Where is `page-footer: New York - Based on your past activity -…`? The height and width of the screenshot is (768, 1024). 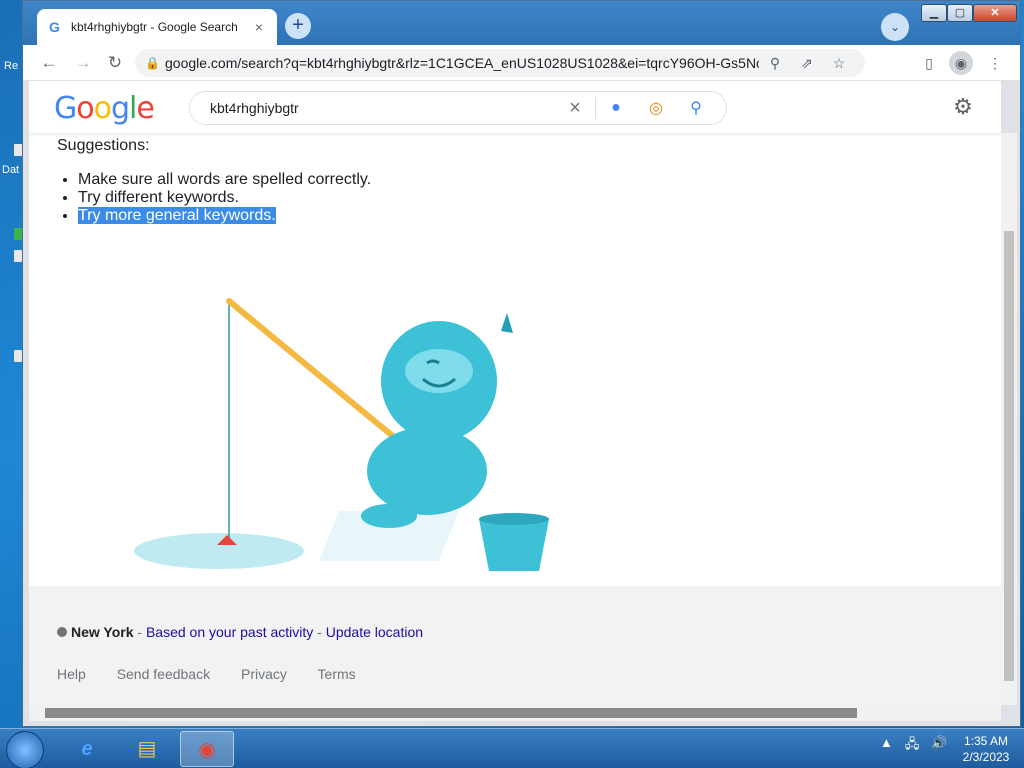 page-footer: New York - Based on your past activity -… is located at coordinates (515, 645).